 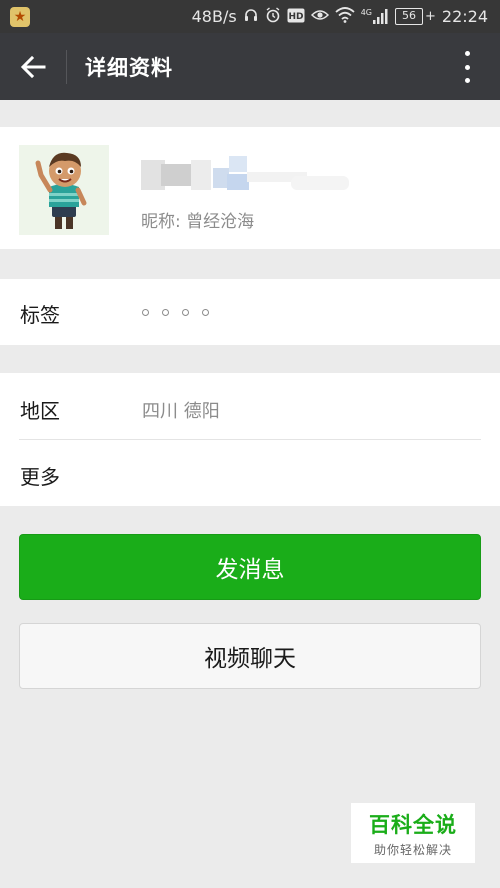 I want to click on arrow-left-icon, so click(x=33, y=66).